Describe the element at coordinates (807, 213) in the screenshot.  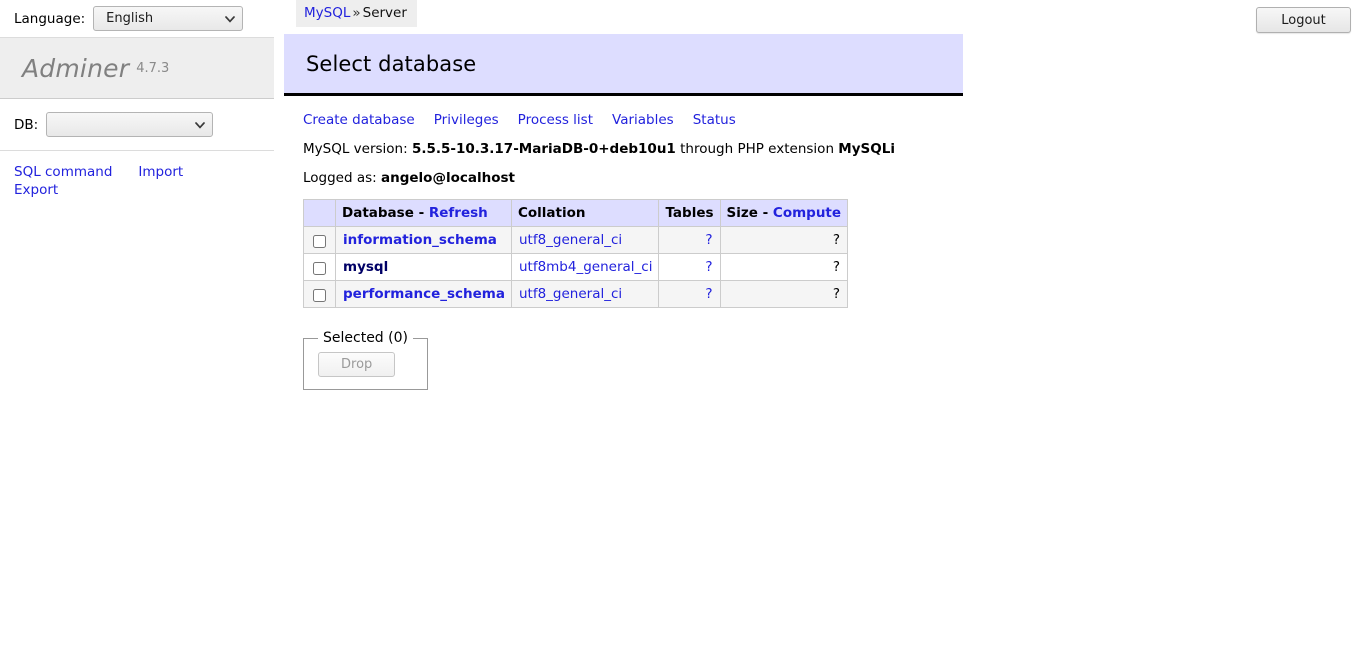
I see `compute-link: Compute` at that location.